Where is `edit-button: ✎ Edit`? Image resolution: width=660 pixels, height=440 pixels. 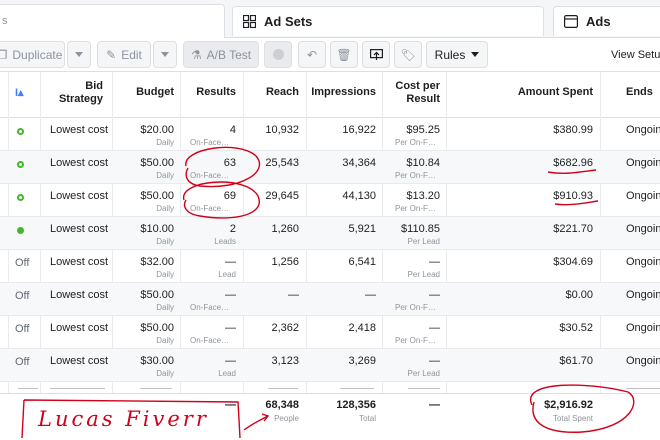
edit-button: ✎ Edit is located at coordinates (124, 54).